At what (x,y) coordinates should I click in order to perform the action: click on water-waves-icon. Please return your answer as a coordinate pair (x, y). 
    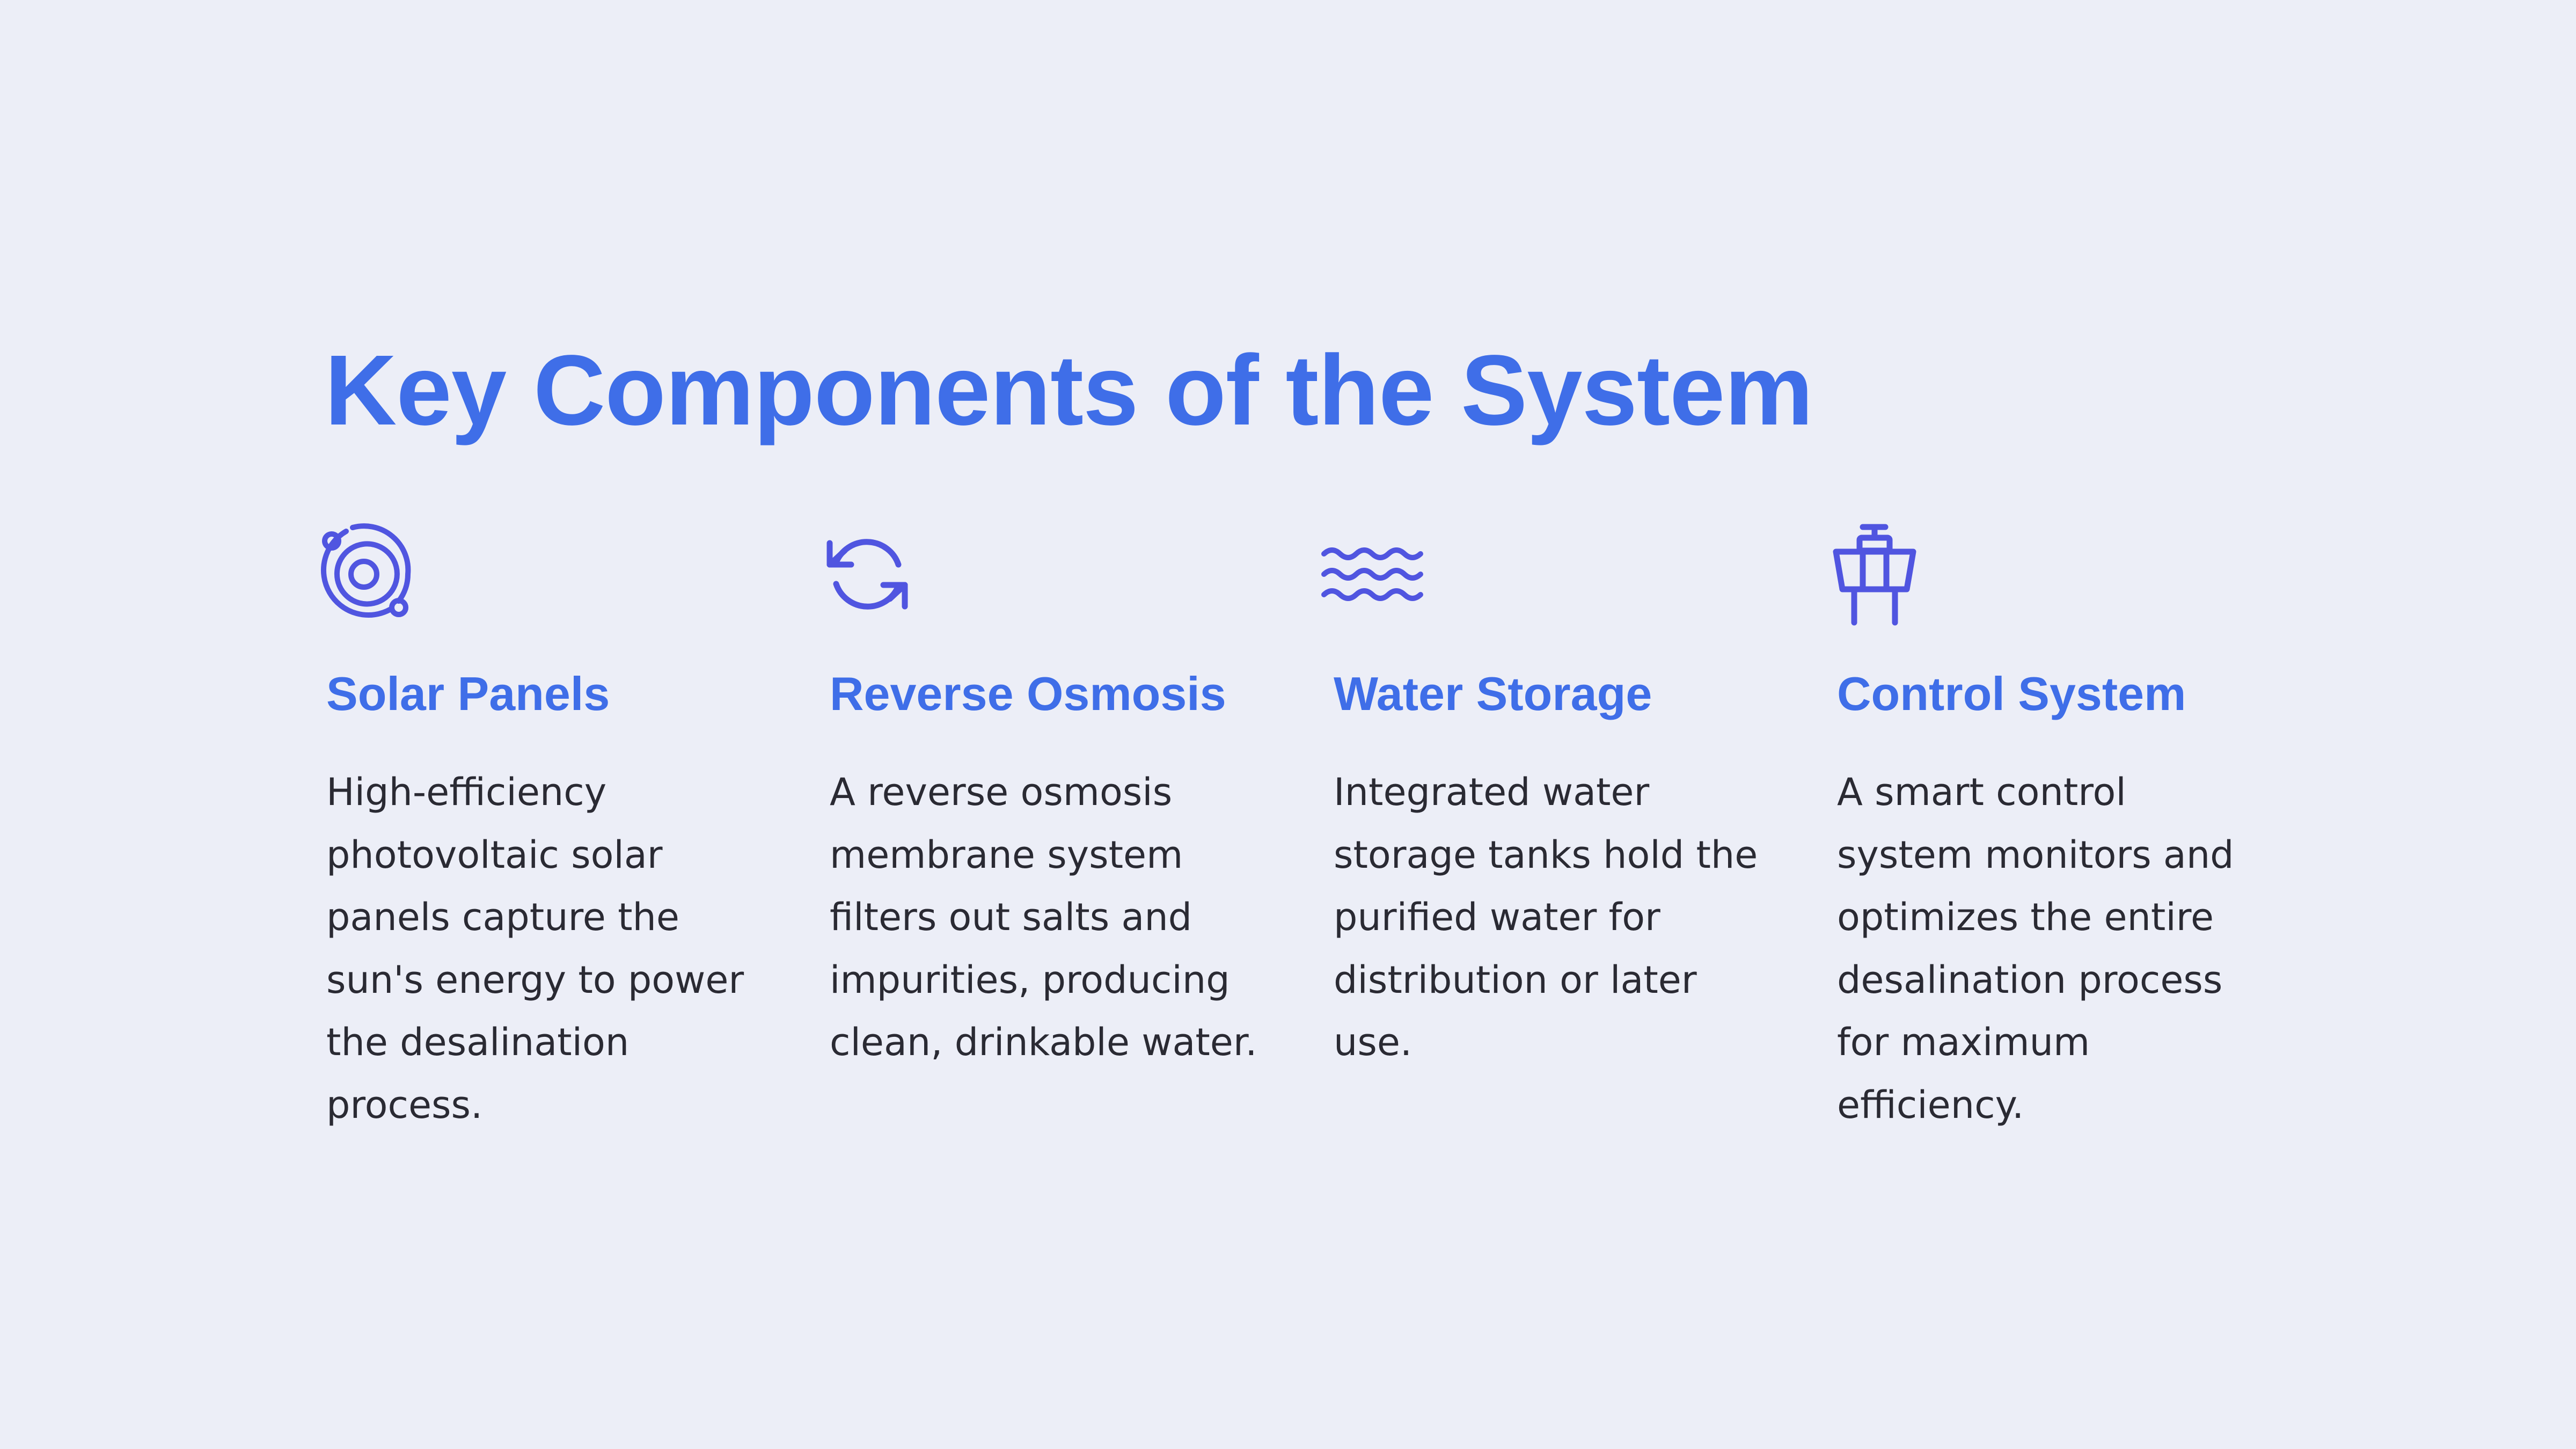
    Looking at the image, I should click on (1371, 574).